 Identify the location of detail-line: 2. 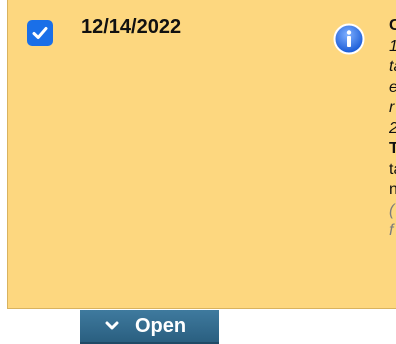
(392, 129).